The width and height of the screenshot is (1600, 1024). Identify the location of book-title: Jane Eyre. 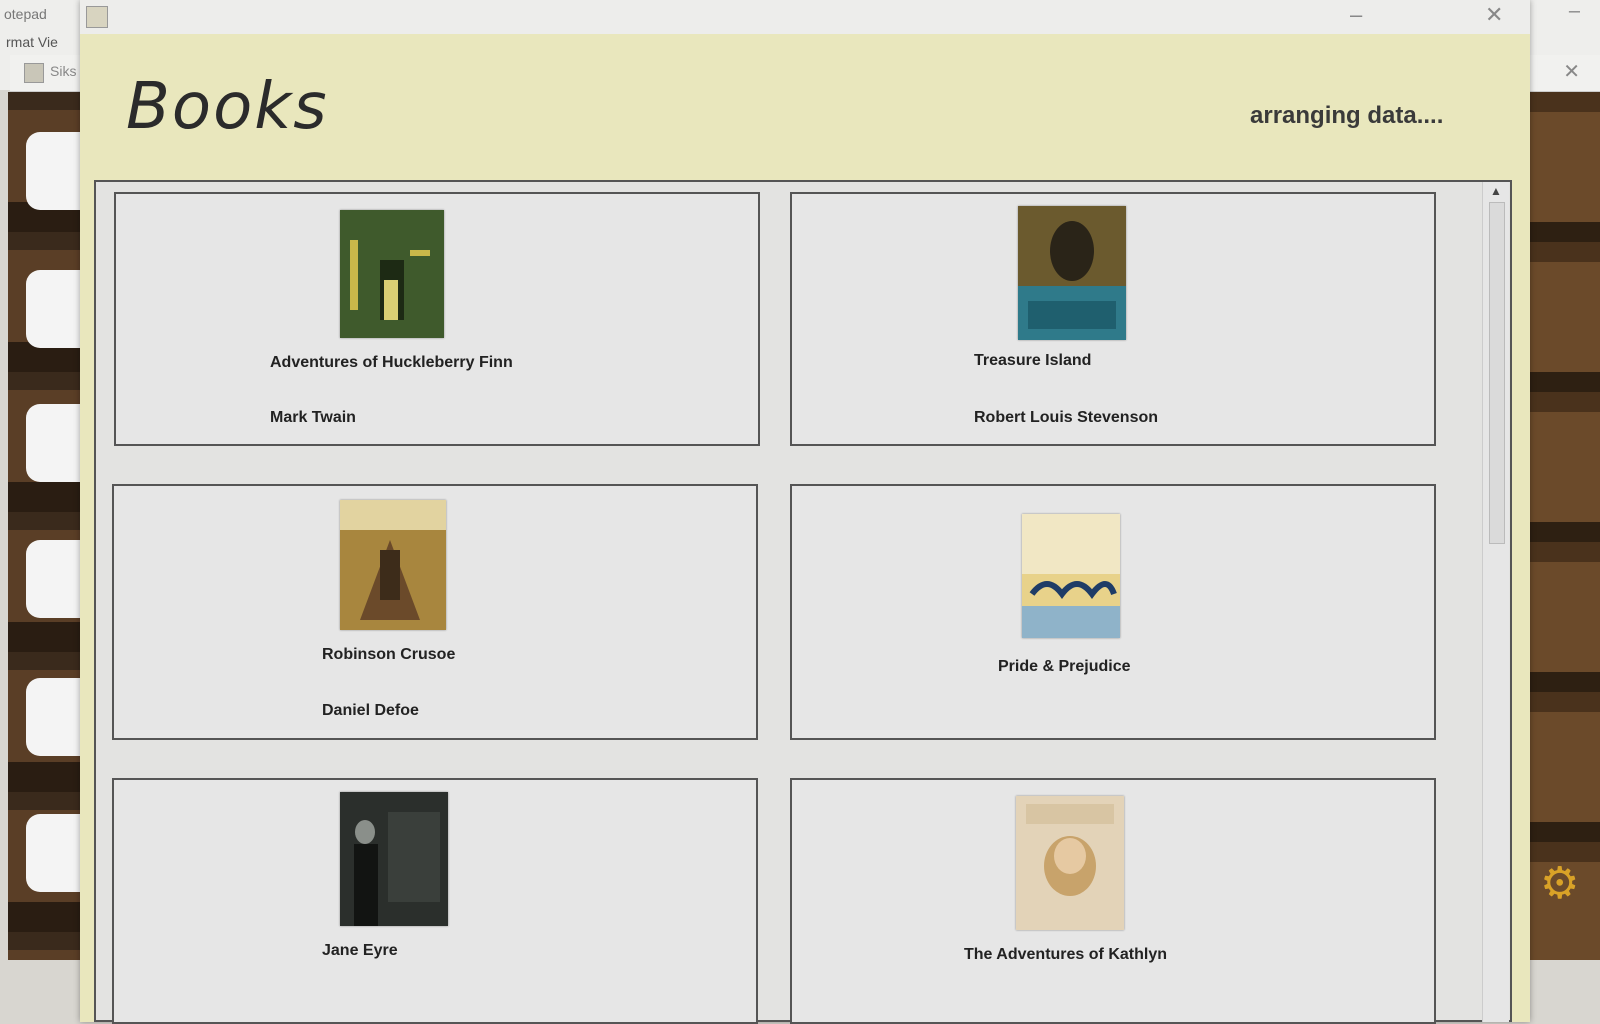
(360, 950).